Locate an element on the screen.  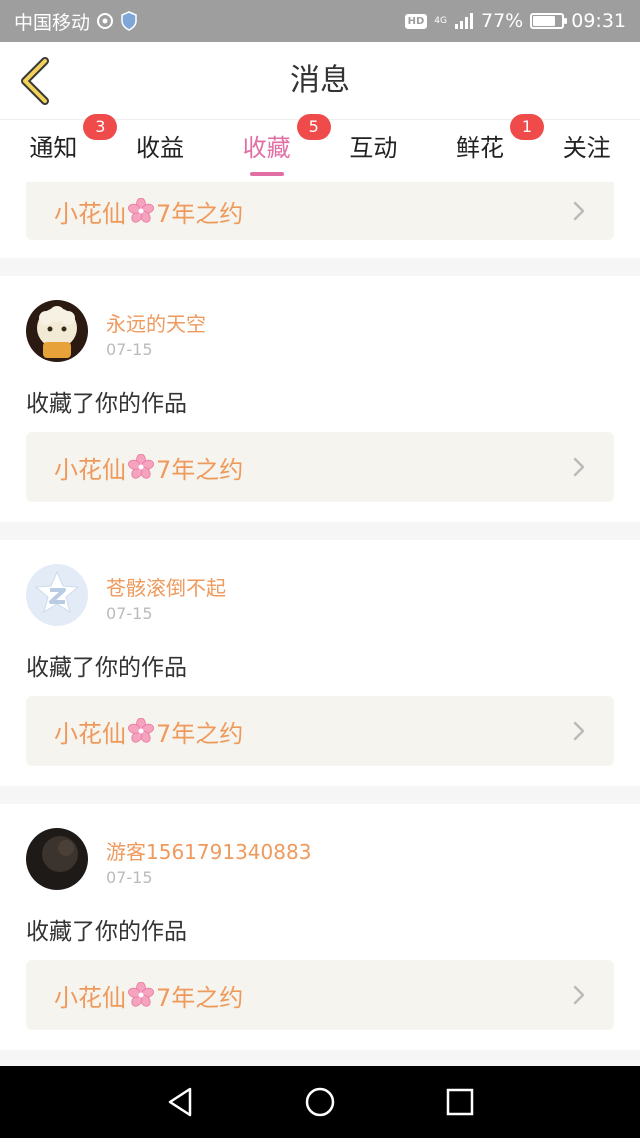
network-type: 4G is located at coordinates (440, 20).